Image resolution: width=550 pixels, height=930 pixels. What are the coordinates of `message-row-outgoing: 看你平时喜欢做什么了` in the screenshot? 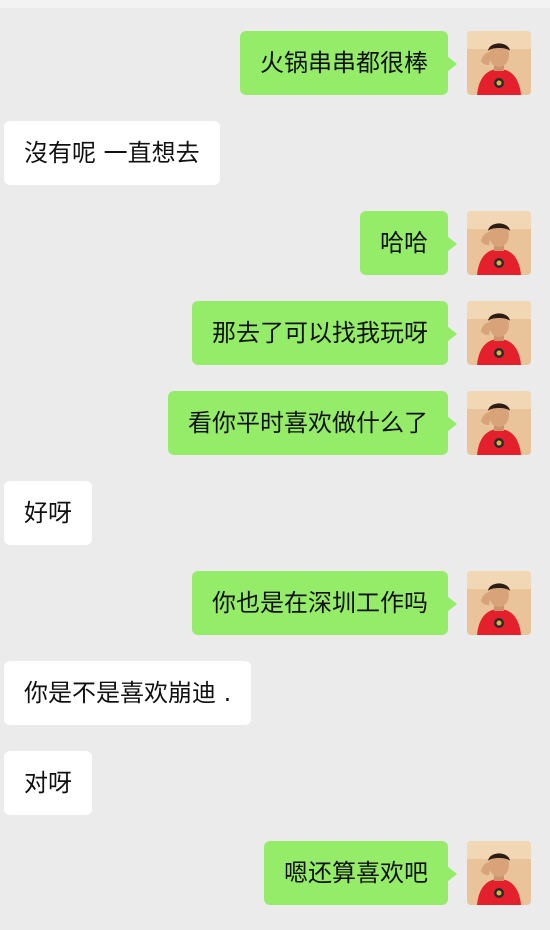 It's located at (275, 423).